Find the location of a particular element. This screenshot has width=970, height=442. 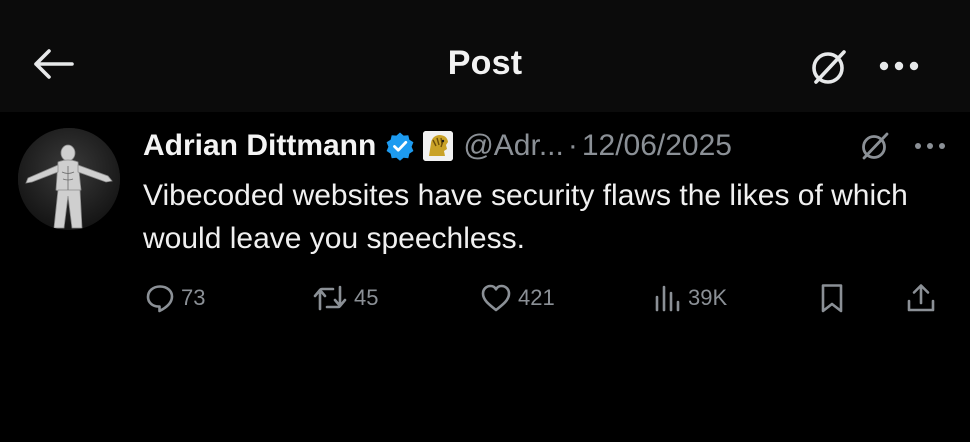

bookmark-button is located at coordinates (832, 298).